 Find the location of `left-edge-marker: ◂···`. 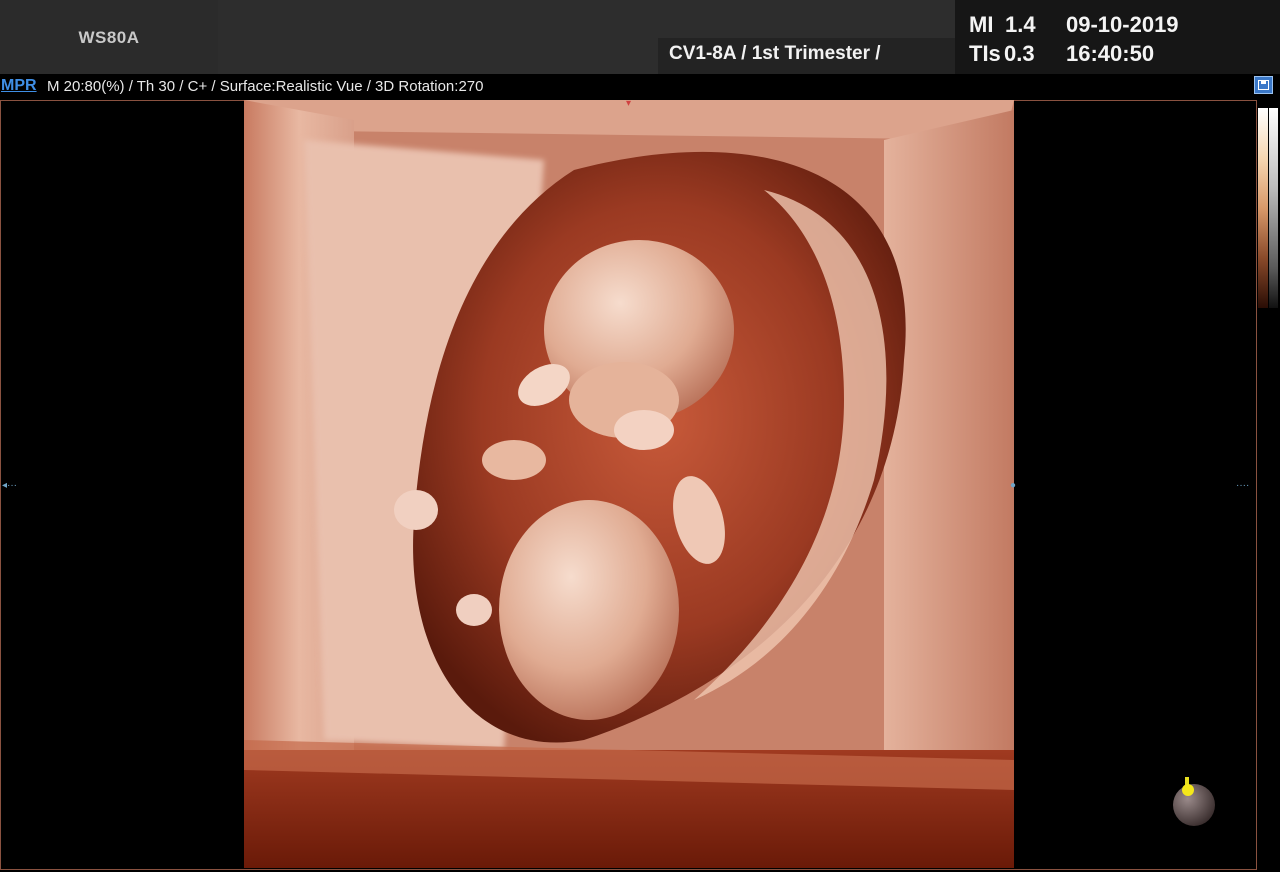

left-edge-marker: ◂··· is located at coordinates (10, 485).